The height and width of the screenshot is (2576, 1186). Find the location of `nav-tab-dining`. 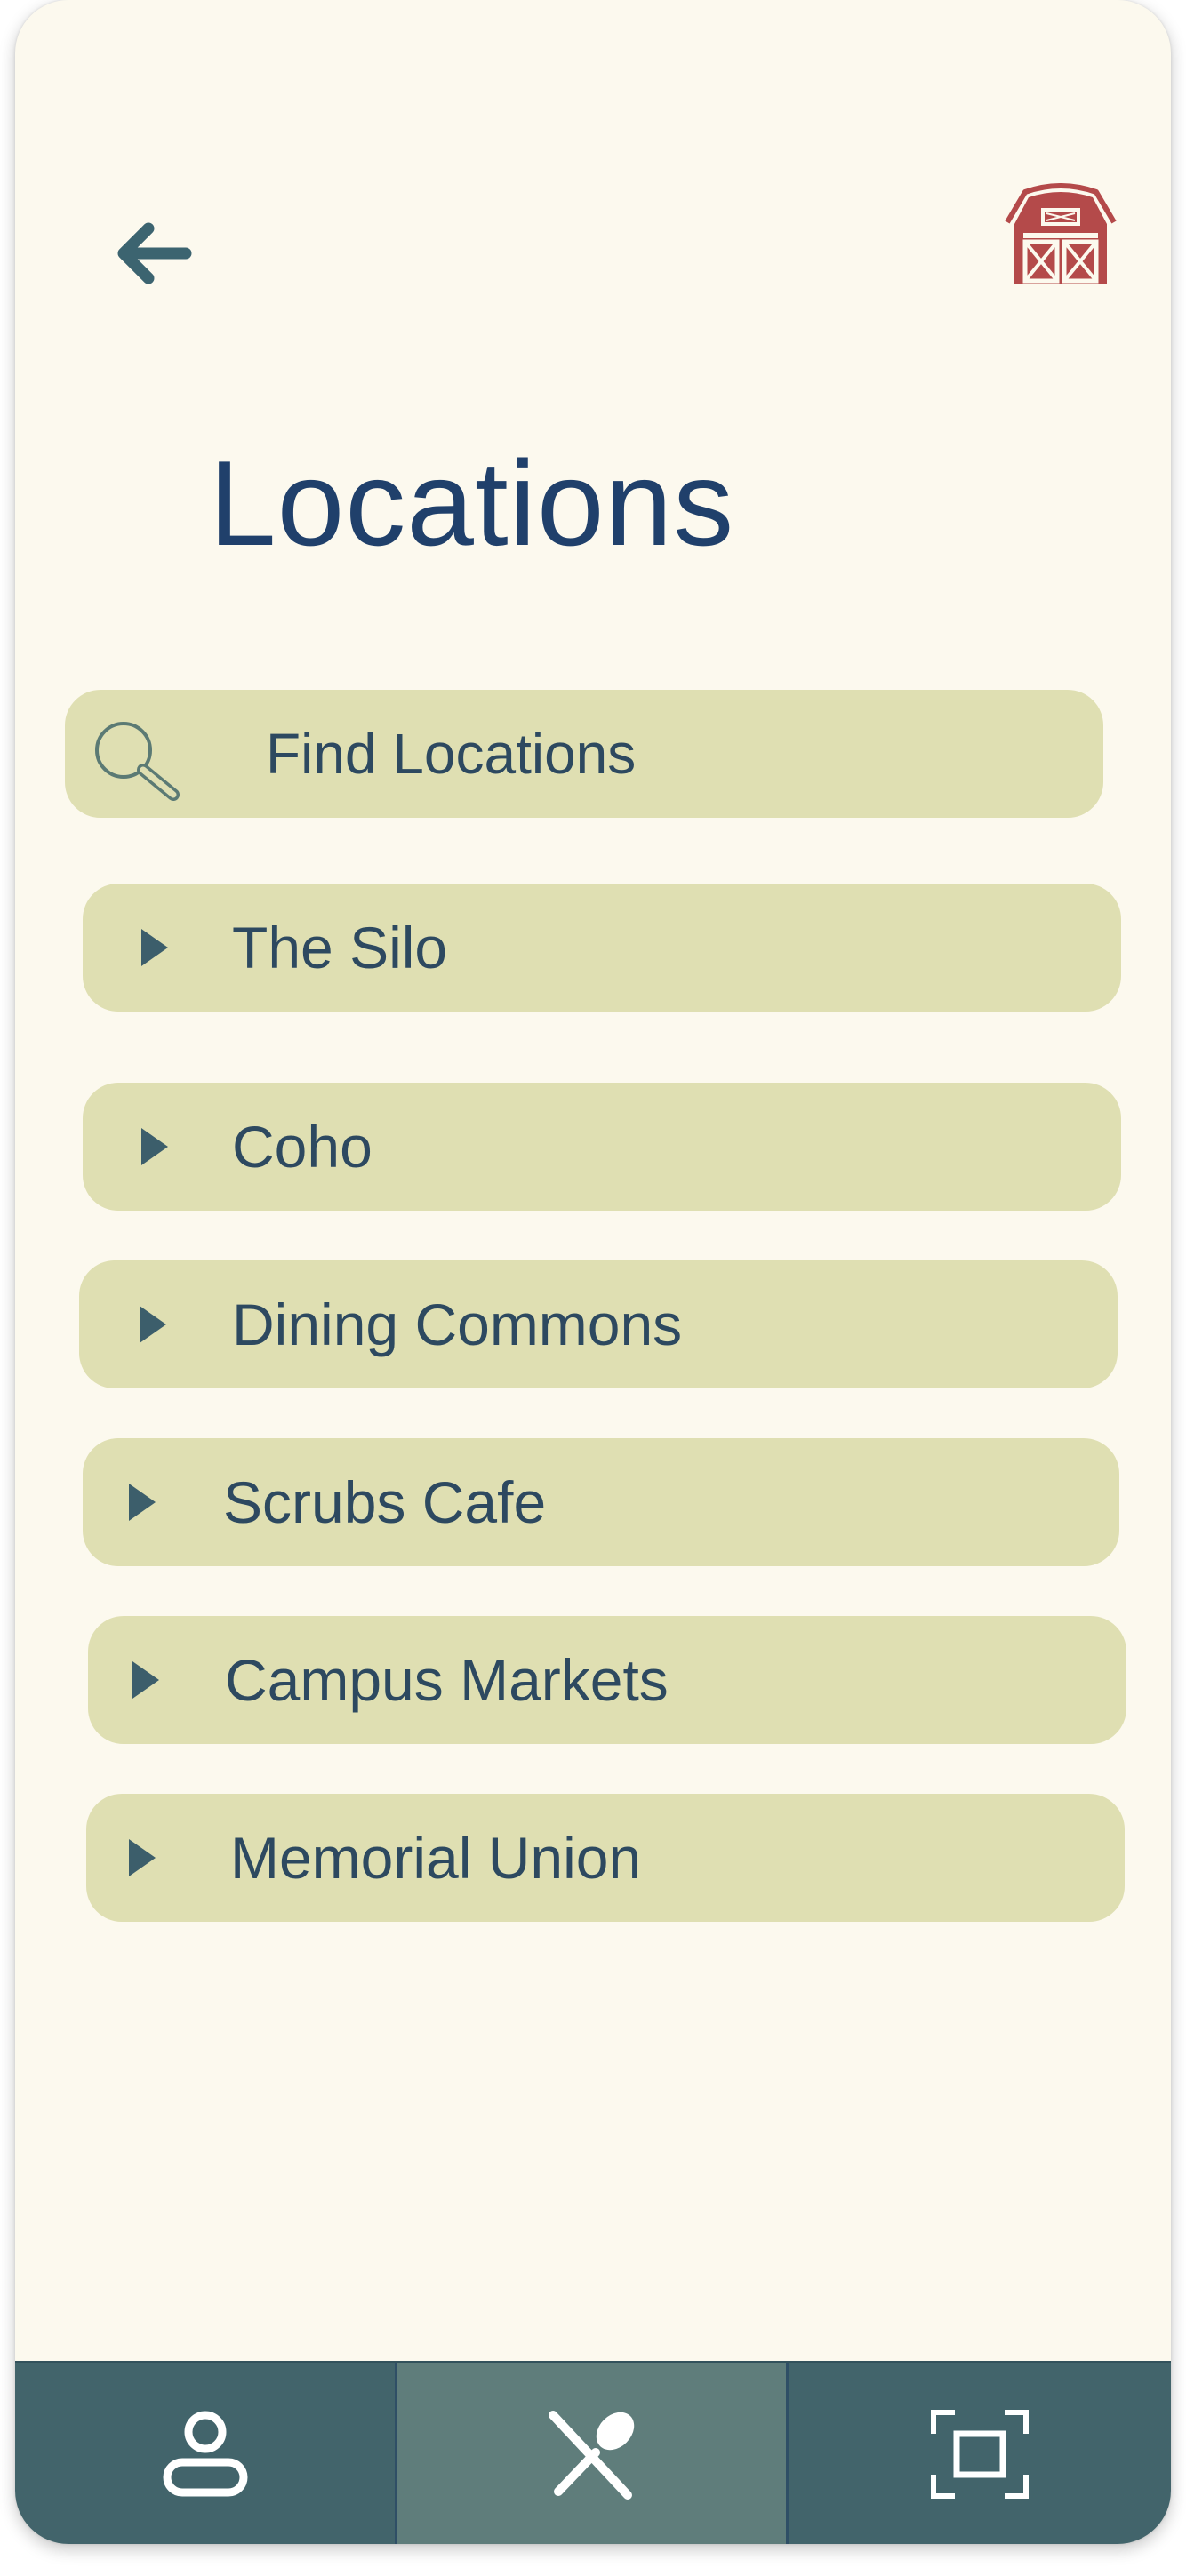

nav-tab-dining is located at coordinates (591, 2453).